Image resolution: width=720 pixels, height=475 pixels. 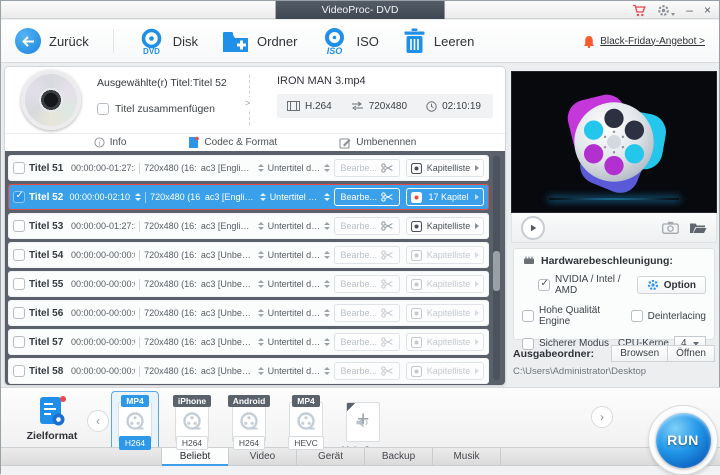 I want to click on scroll-left-button: ‹, so click(x=98, y=421).